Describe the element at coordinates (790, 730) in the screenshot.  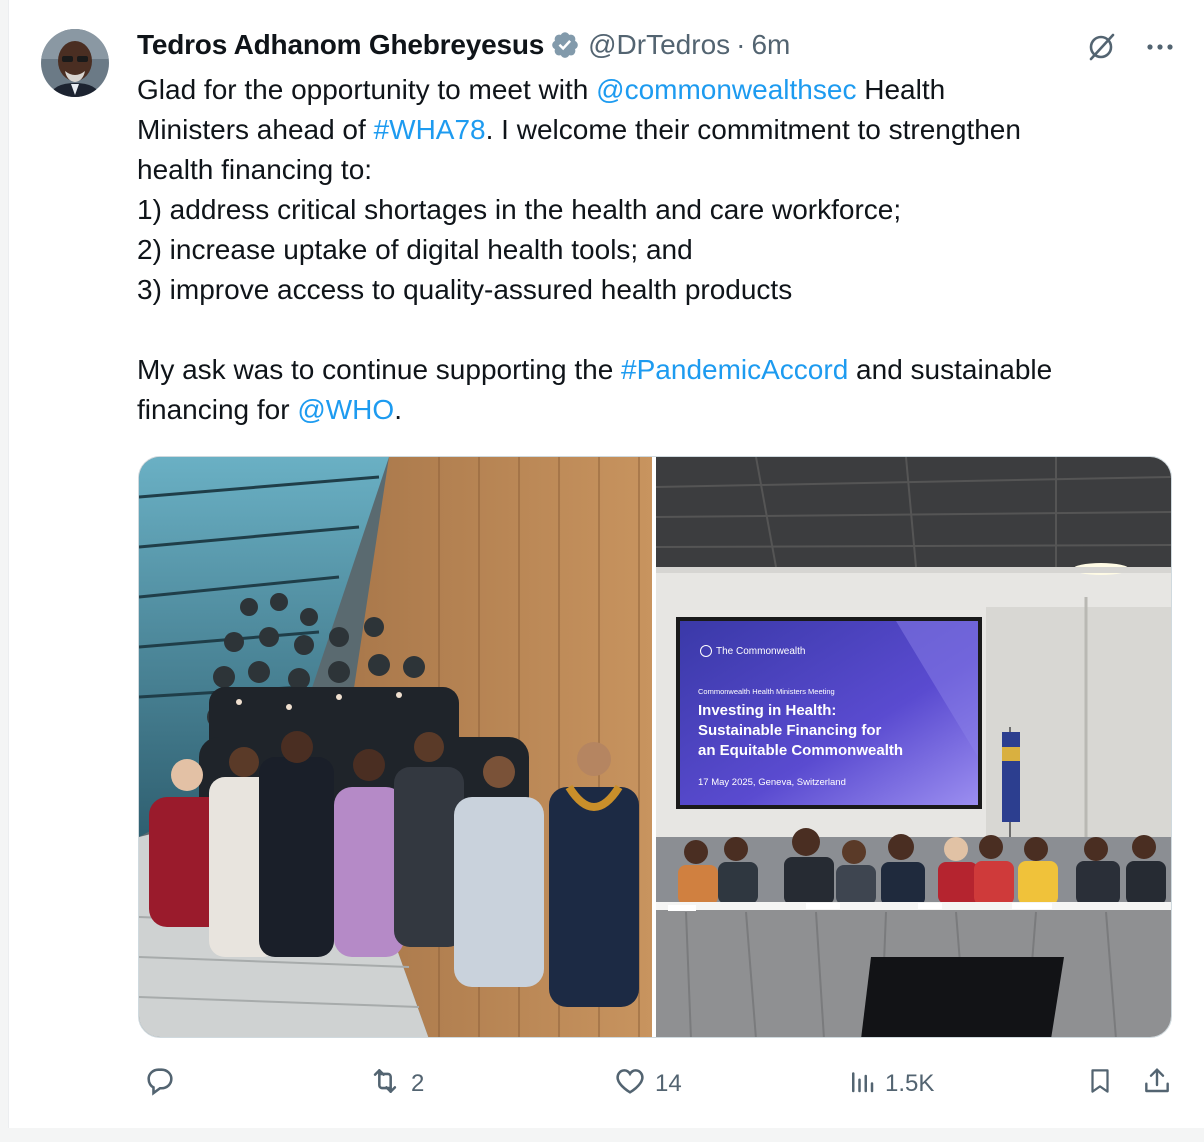
I see `slide-title-line2: Sustainable Financing for` at that location.